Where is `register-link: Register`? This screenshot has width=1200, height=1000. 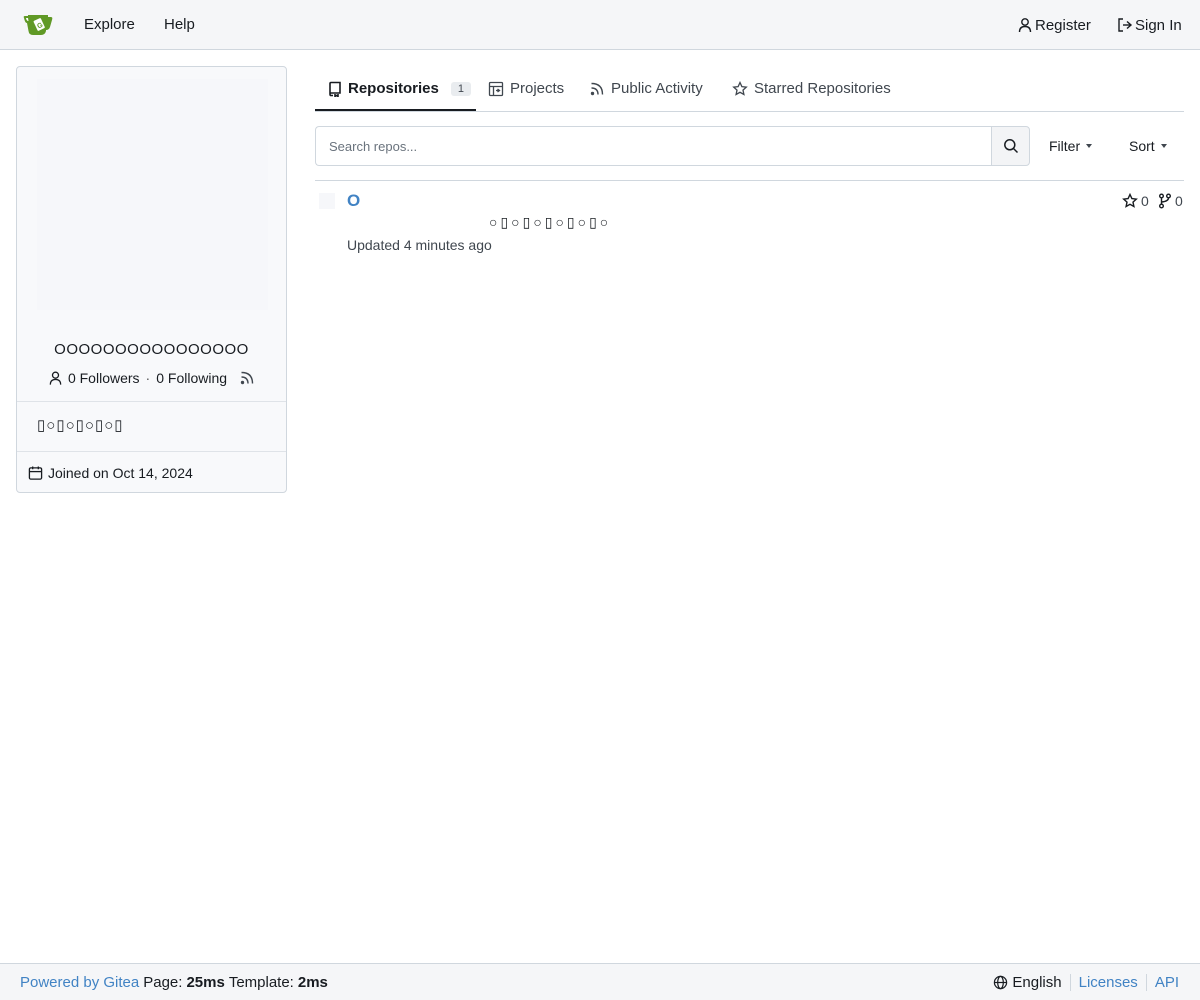 register-link: Register is located at coordinates (1054, 25).